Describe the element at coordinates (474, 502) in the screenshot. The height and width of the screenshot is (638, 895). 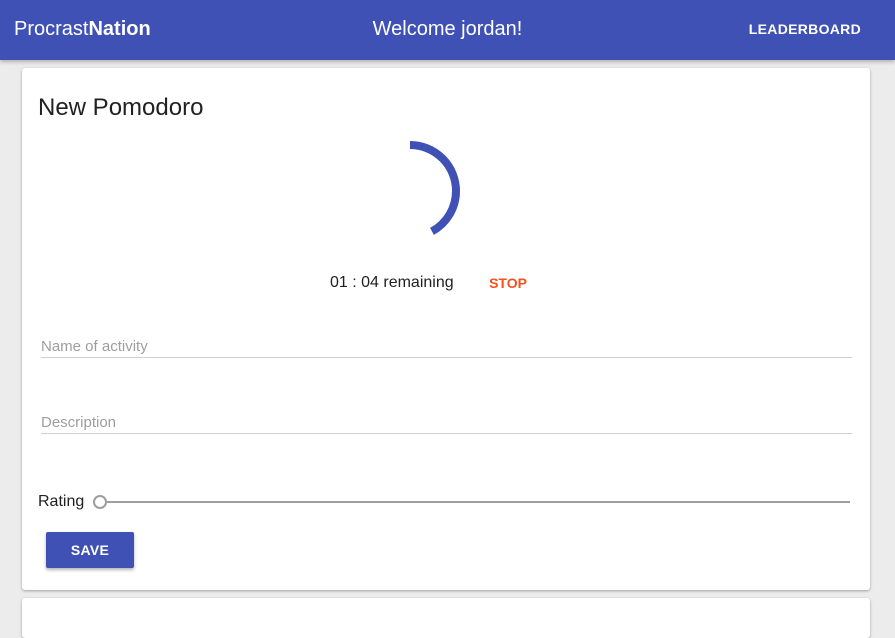
I see `rating-slider-track` at that location.